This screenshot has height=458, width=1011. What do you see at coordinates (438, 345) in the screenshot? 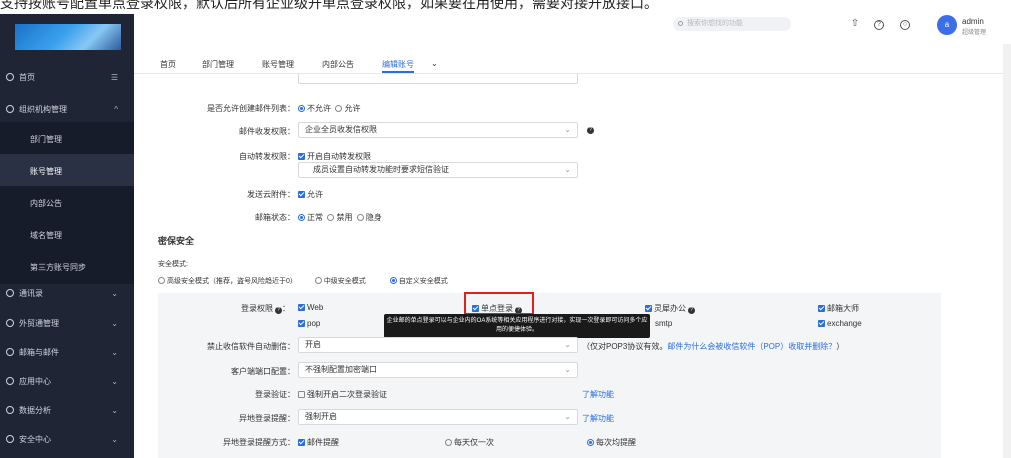
I see `forbid-select: 开启 ⌄` at bounding box center [438, 345].